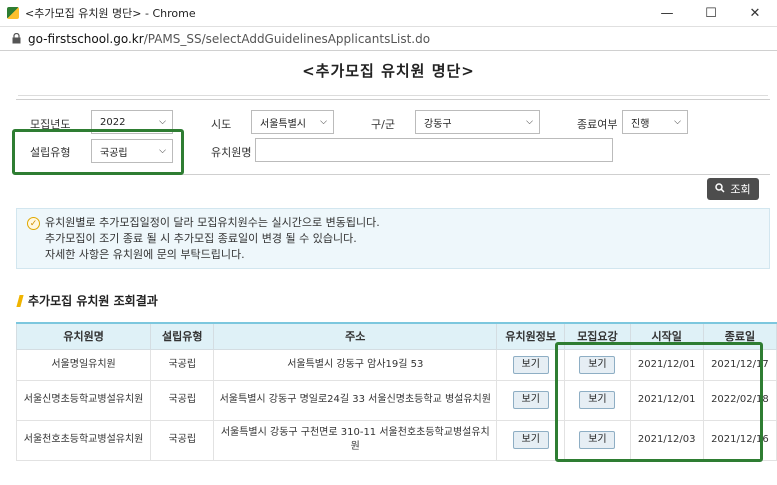 The height and width of the screenshot is (485, 777). I want to click on page-title: <추가모집 유치원 명단>, so click(388, 71).